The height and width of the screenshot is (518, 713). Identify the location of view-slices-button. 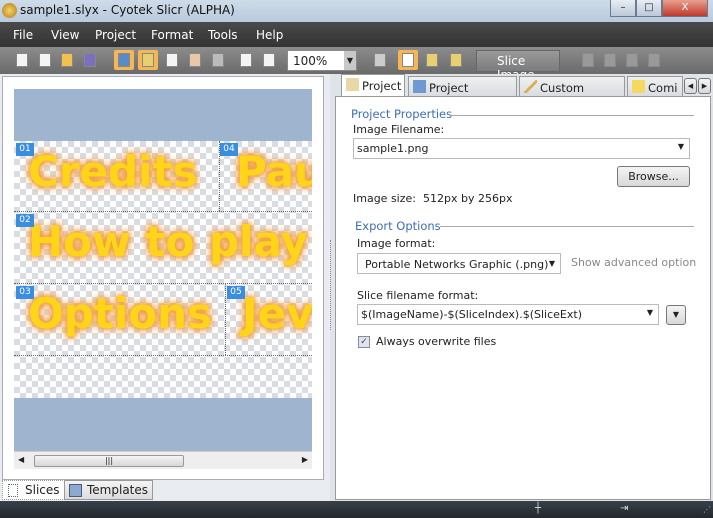
(148, 60).